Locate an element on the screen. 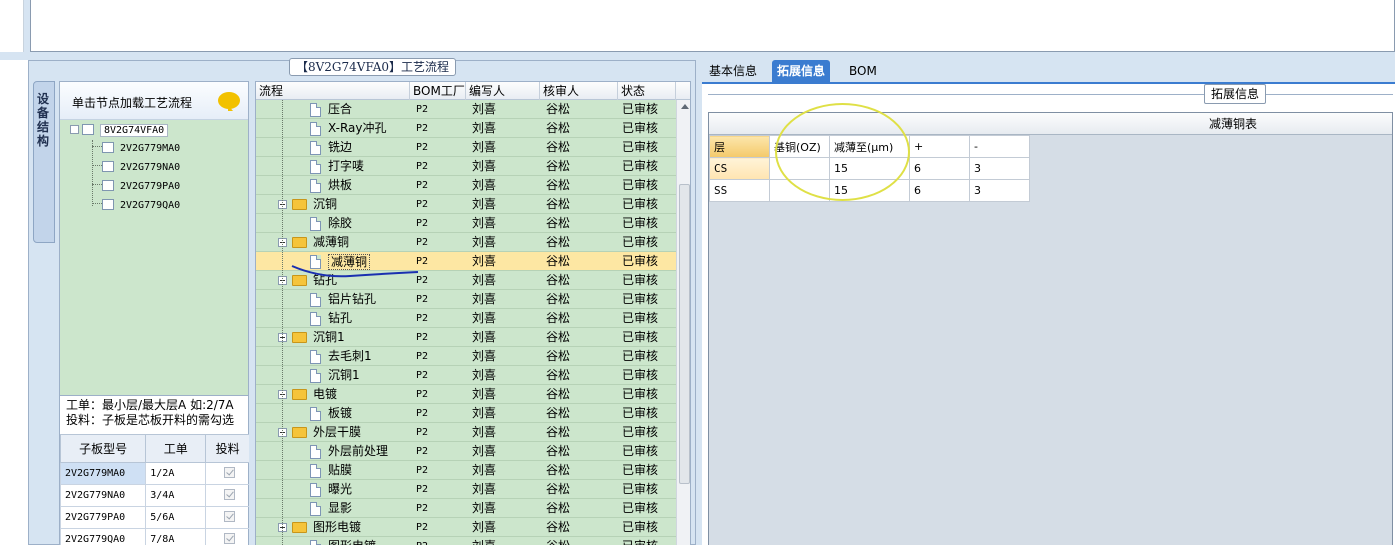  flow-name-cell: 沉铜1 is located at coordinates (333, 337).